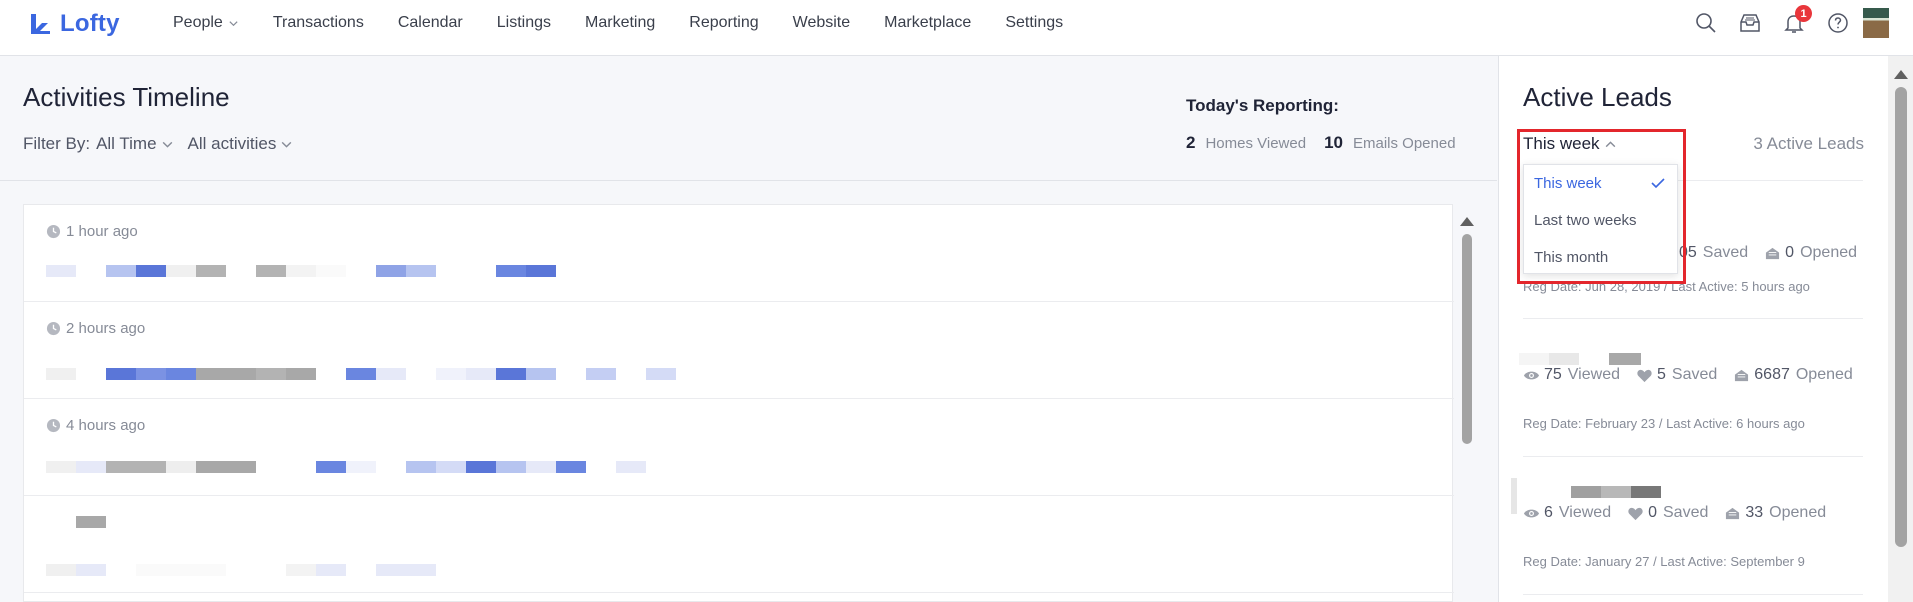 The width and height of the screenshot is (1913, 602). What do you see at coordinates (1772, 374) in the screenshot?
I see `opened-count: 6687` at bounding box center [1772, 374].